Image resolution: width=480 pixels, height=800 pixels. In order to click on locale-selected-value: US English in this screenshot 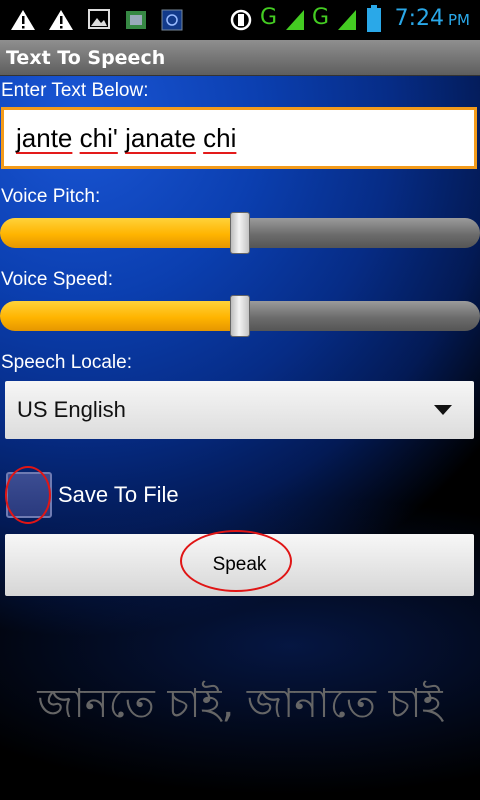, I will do `click(71, 409)`.